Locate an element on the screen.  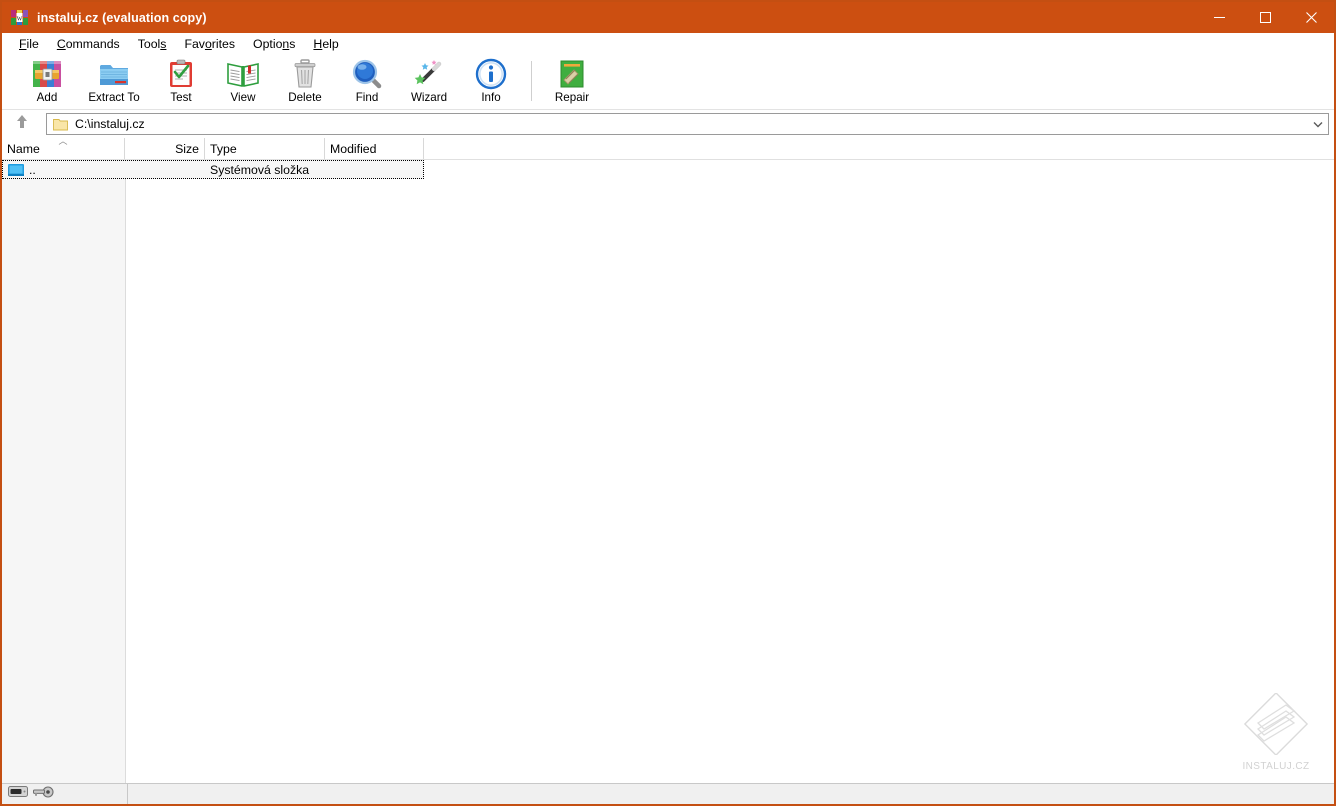
menu-label-tools: Tool is located at coordinates (149, 43).